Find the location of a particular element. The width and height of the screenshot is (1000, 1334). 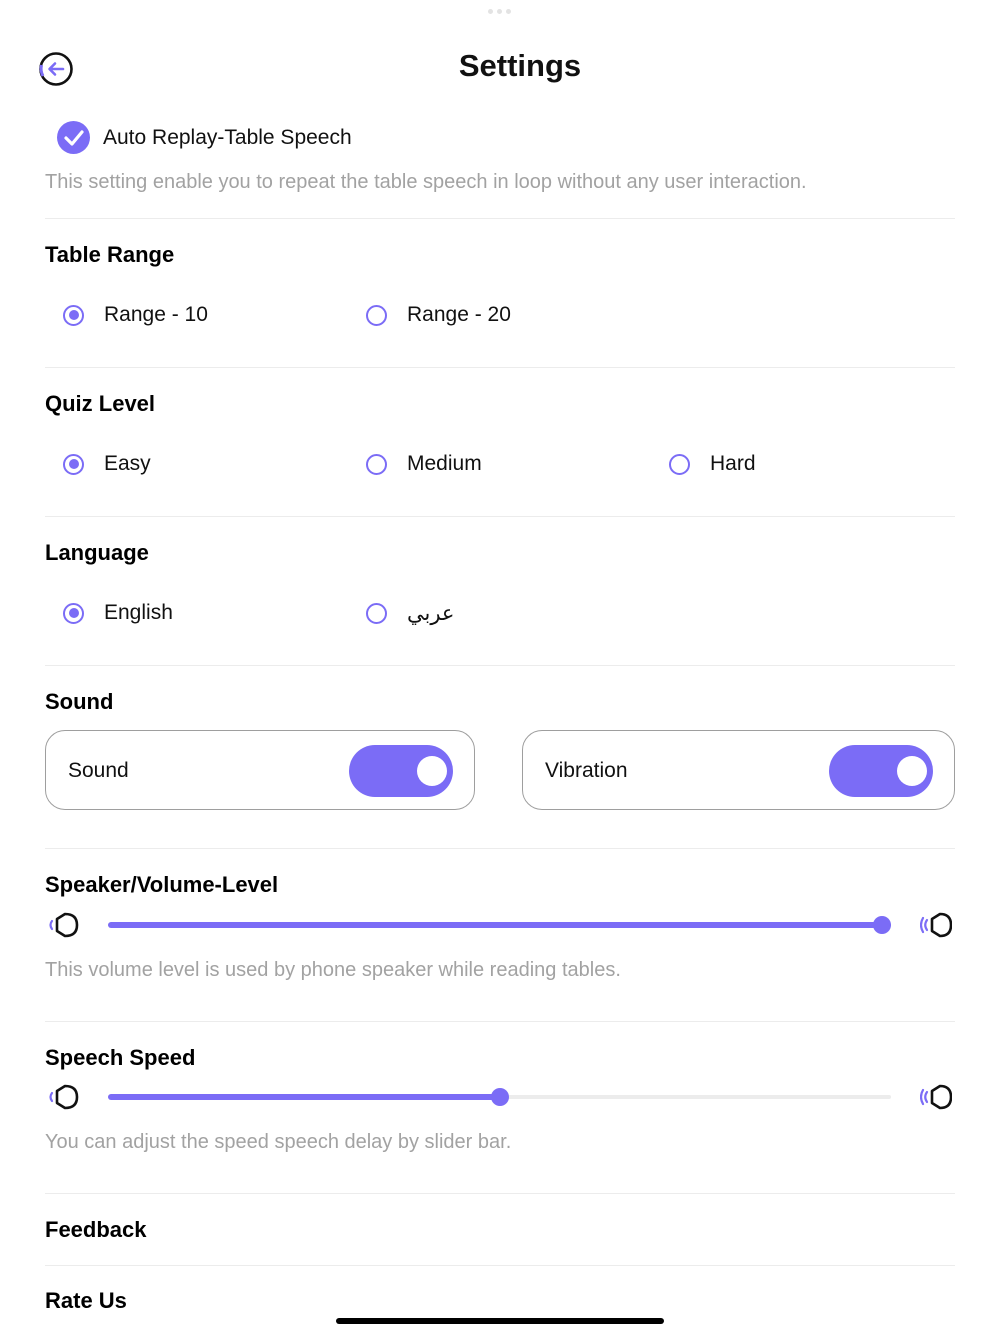

table-range-title: Table Range is located at coordinates (110, 254).